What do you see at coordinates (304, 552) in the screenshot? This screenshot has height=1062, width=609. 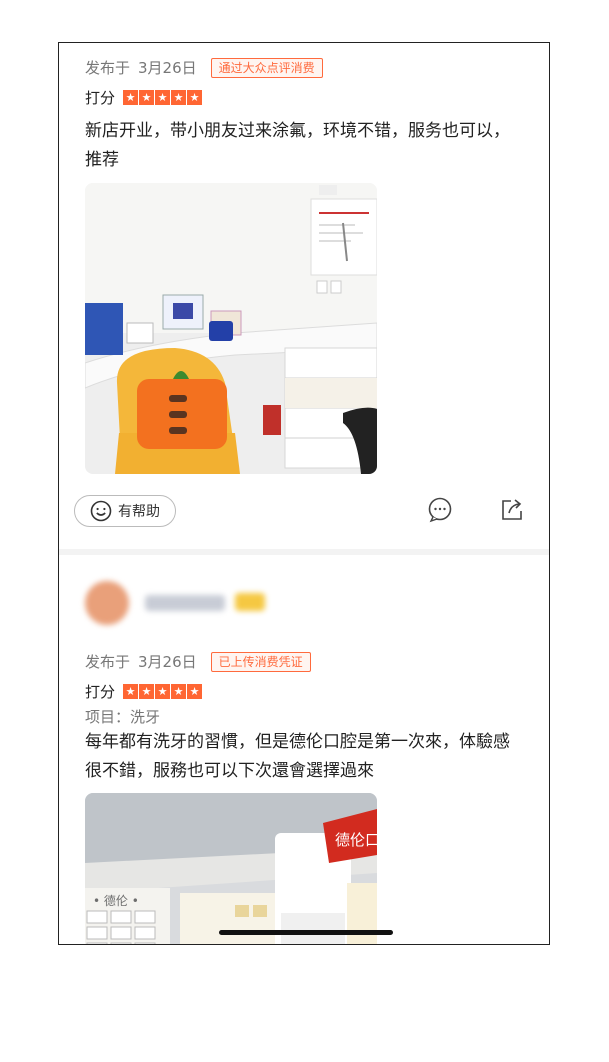 I see `section-divider` at bounding box center [304, 552].